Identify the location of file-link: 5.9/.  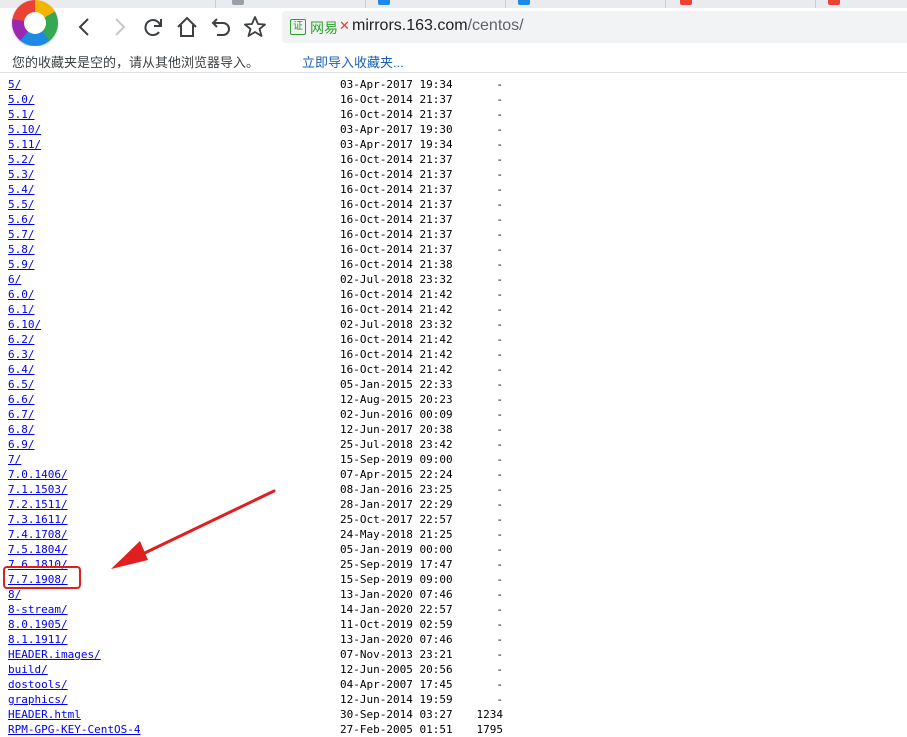
(21, 264).